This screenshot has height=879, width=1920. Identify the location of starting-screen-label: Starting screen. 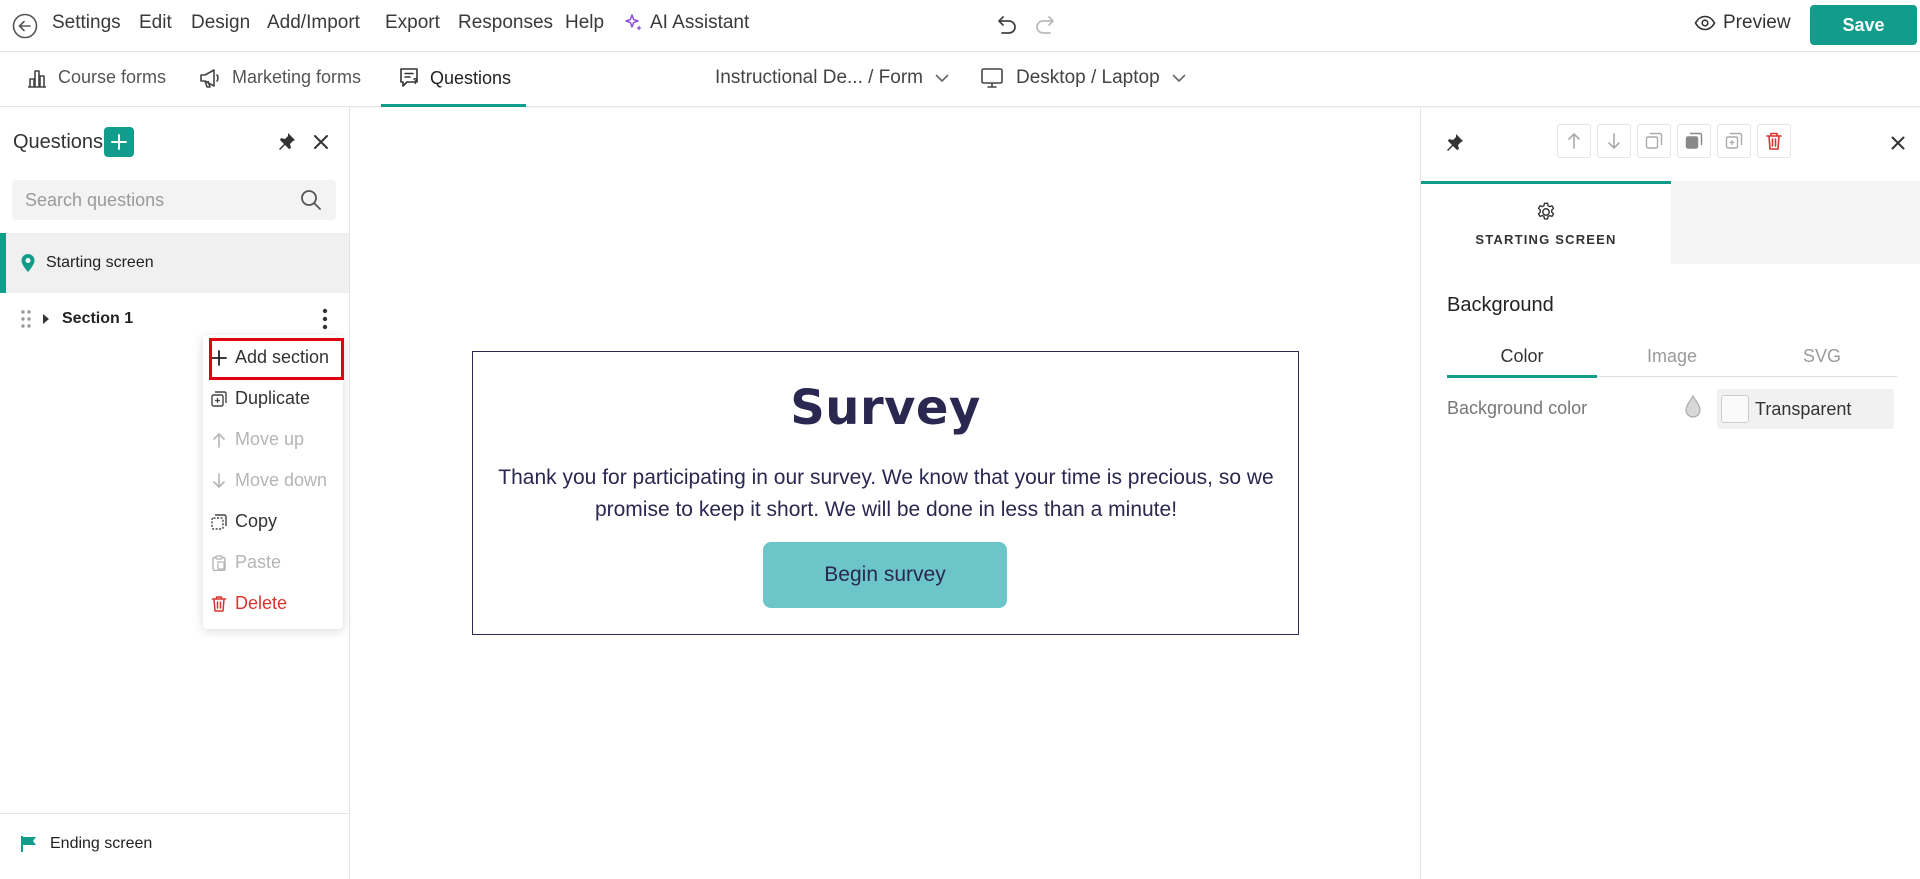
(100, 262).